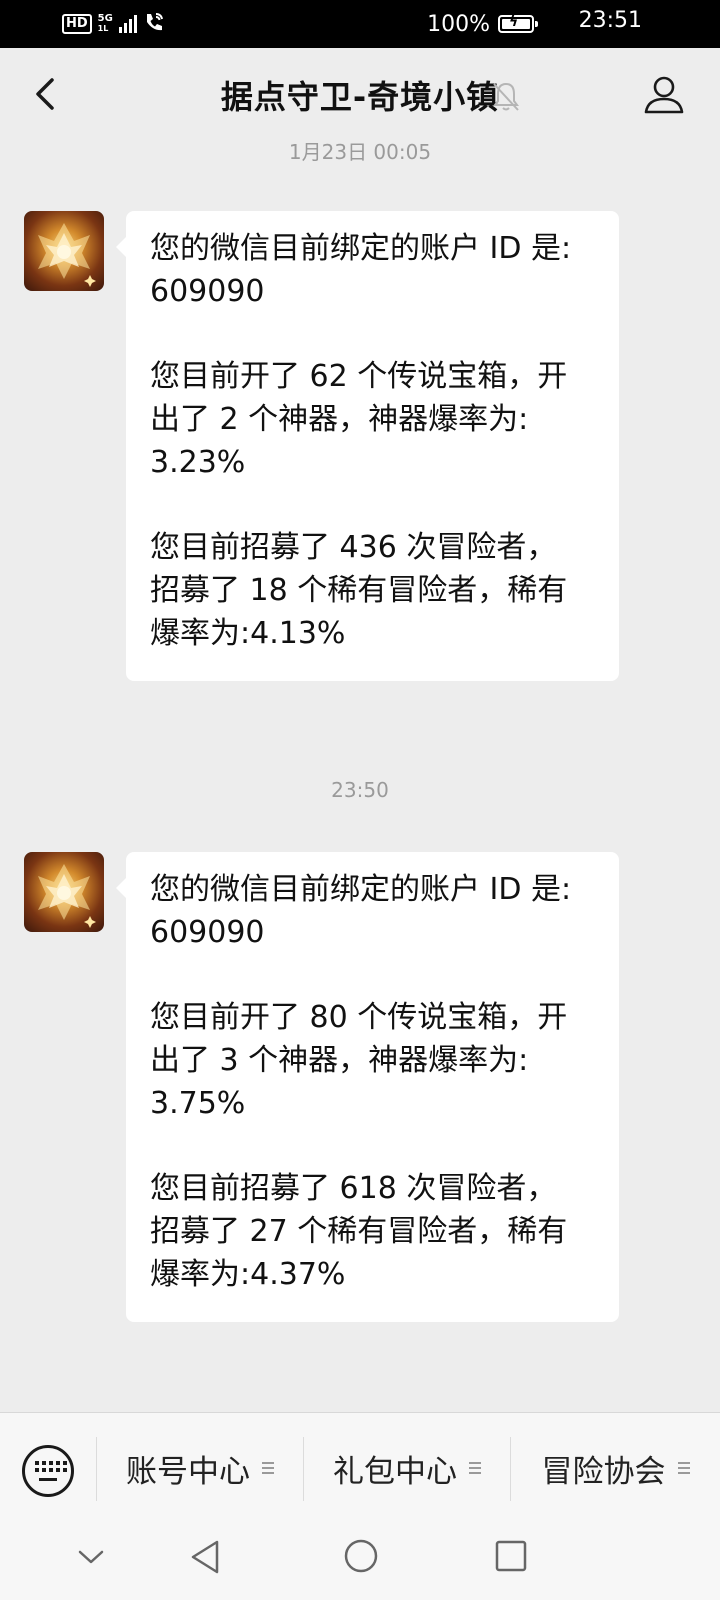  Describe the element at coordinates (200, 1468) in the screenshot. I see `menu-item-account-center: 账号中心` at that location.